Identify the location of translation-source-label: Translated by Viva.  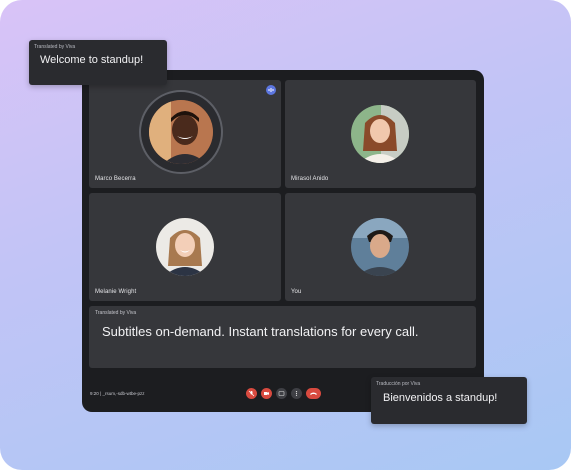
(55, 47).